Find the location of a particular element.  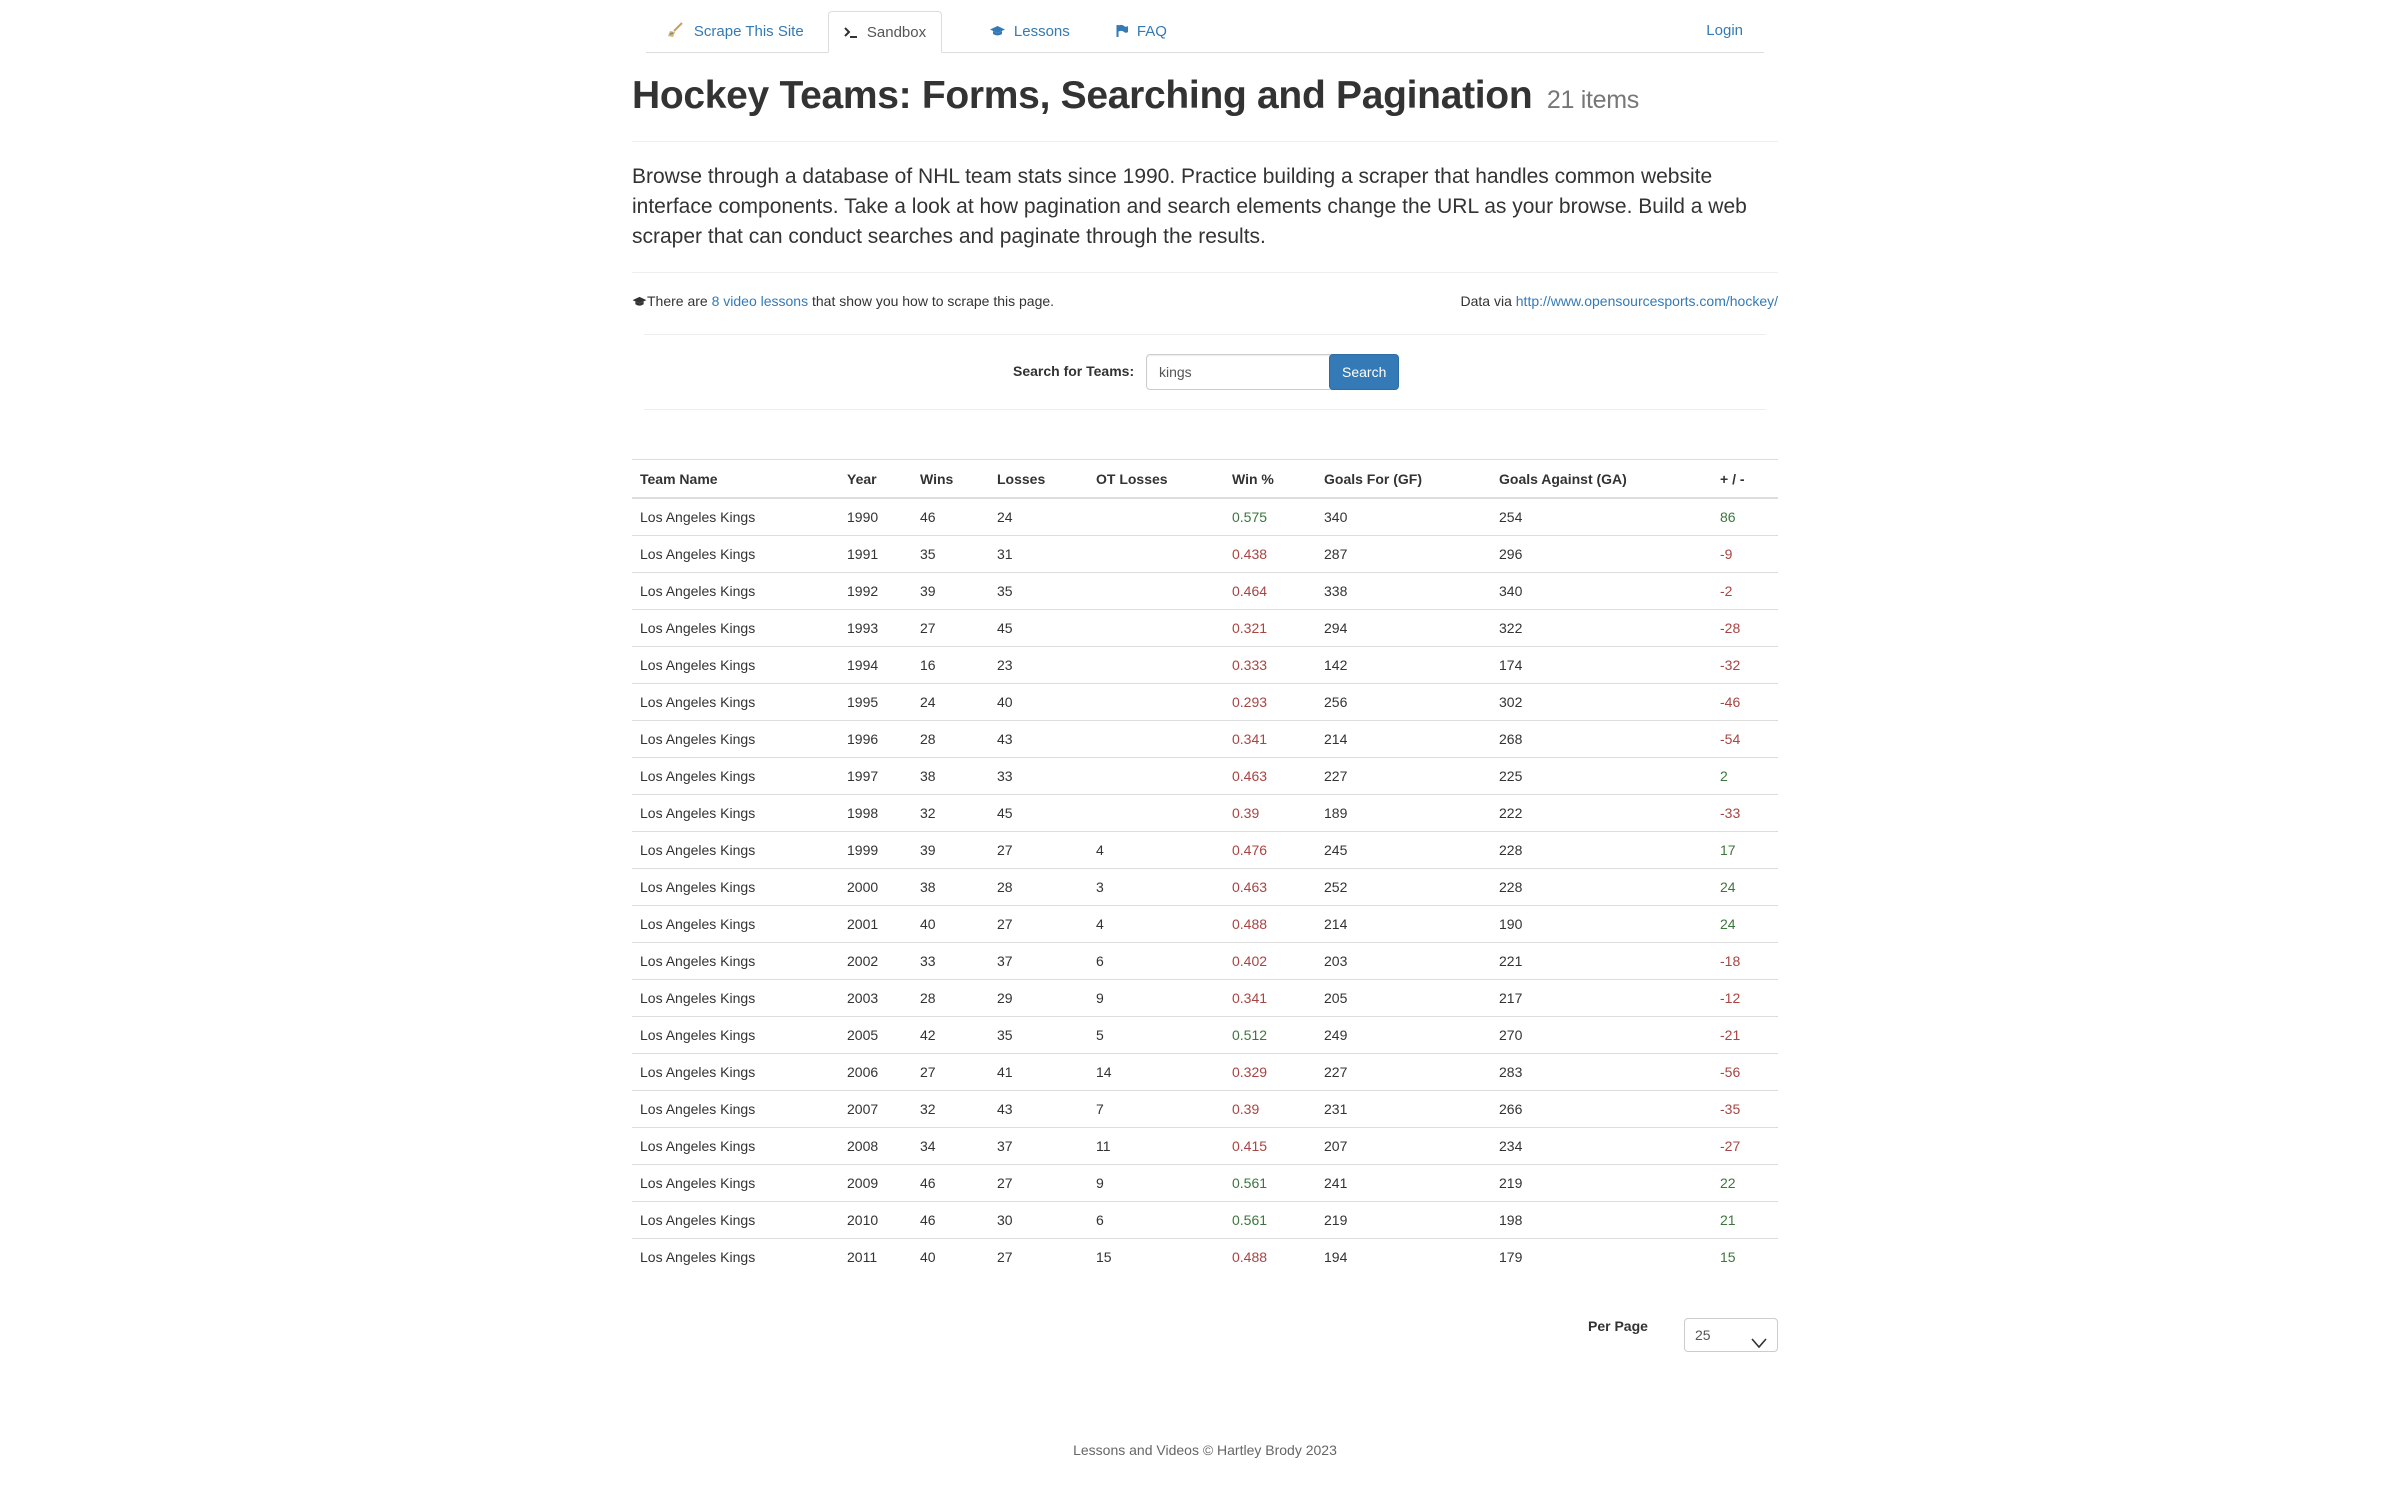

nav-label: Scrape This Site is located at coordinates (748, 31).